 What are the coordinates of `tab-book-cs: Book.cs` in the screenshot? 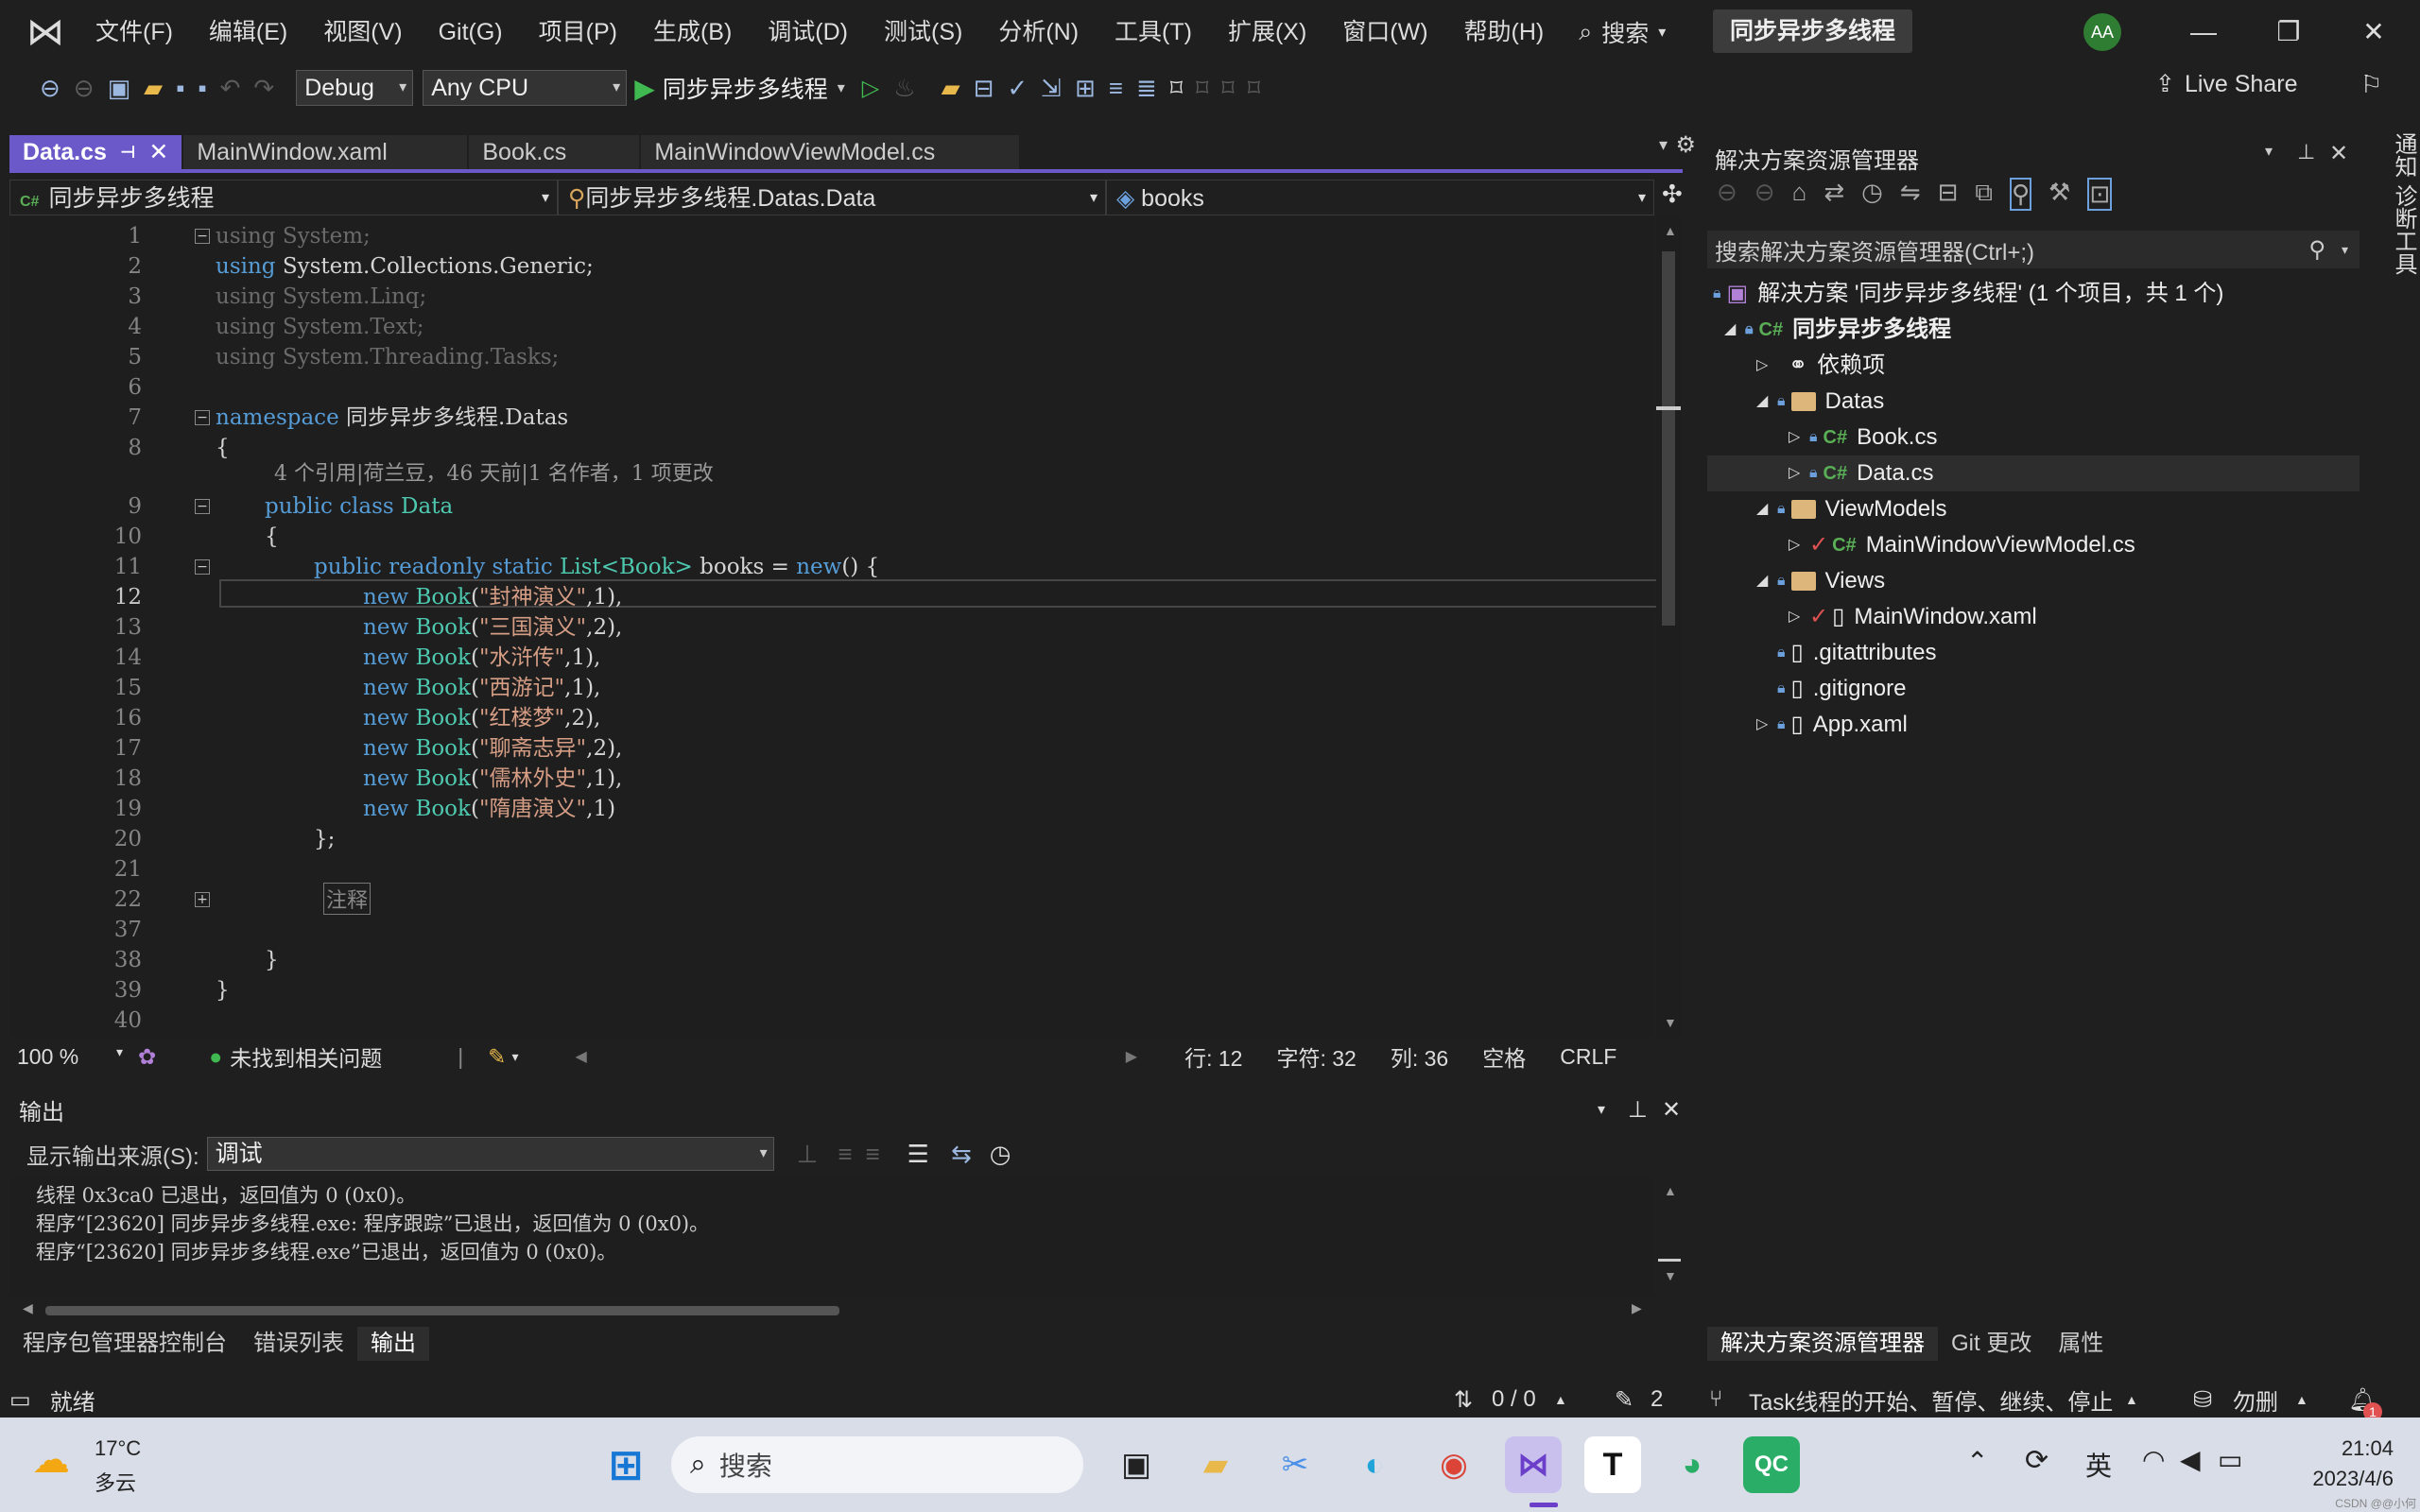 It's located at (554, 152).